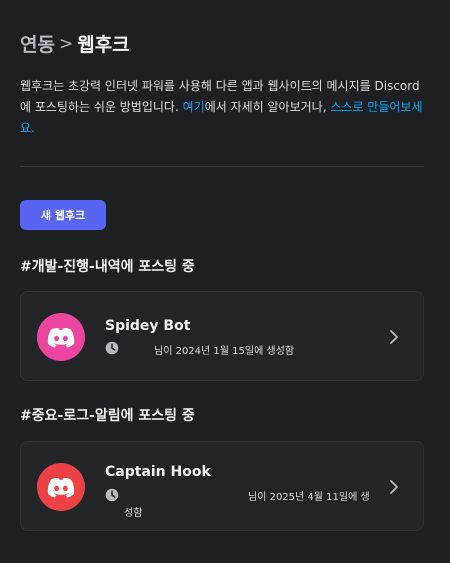 The width and height of the screenshot is (450, 563). I want to click on breadcrumb: 연동 > 웹후크, so click(75, 43).